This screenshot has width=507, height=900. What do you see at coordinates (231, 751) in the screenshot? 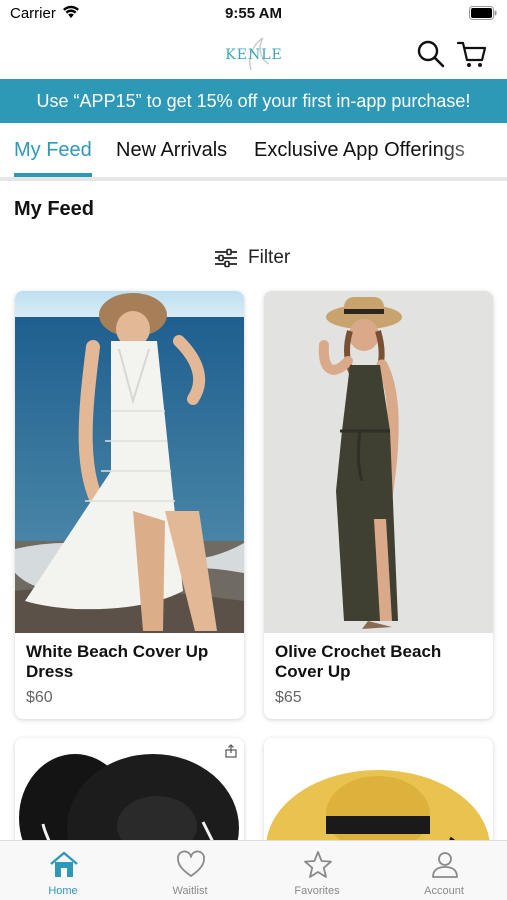
I see `share-icon` at bounding box center [231, 751].